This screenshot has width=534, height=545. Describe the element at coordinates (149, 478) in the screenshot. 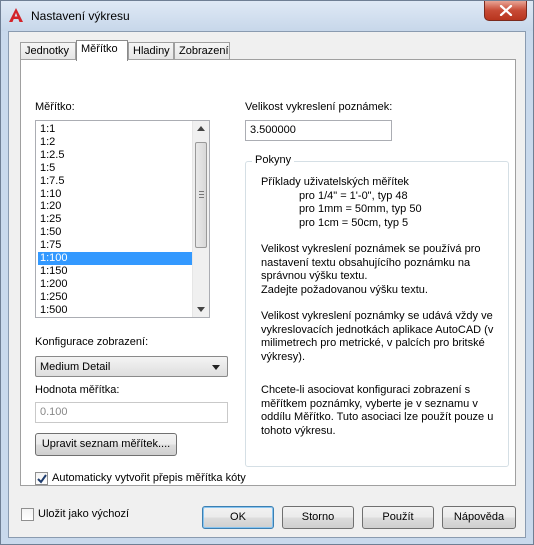

I see `auto-override-label: Automaticky vytvořit přepis měřítka kóty` at that location.